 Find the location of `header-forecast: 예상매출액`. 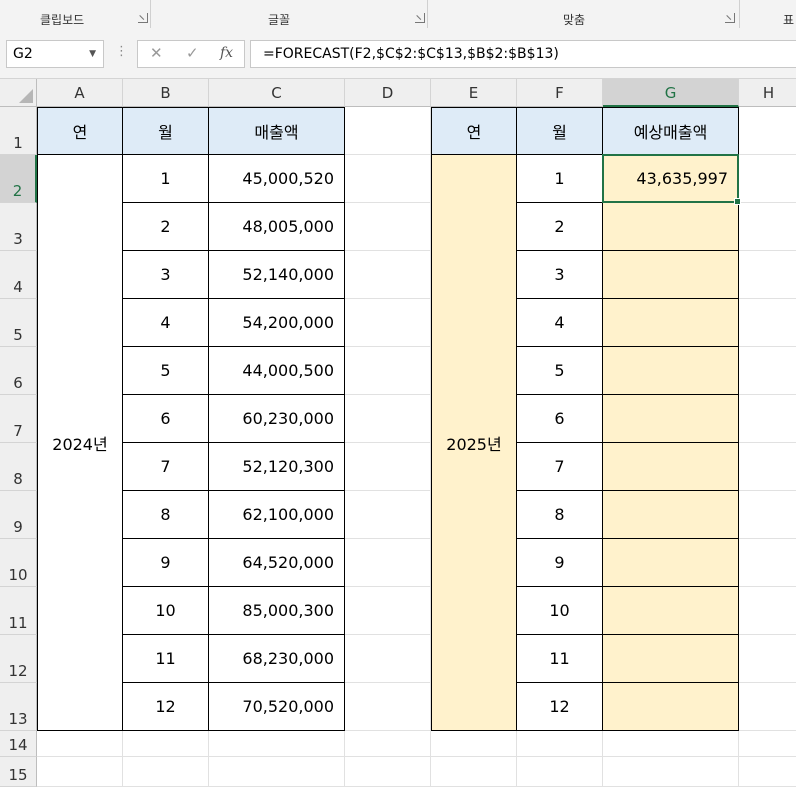

header-forecast: 예상매출액 is located at coordinates (671, 131).